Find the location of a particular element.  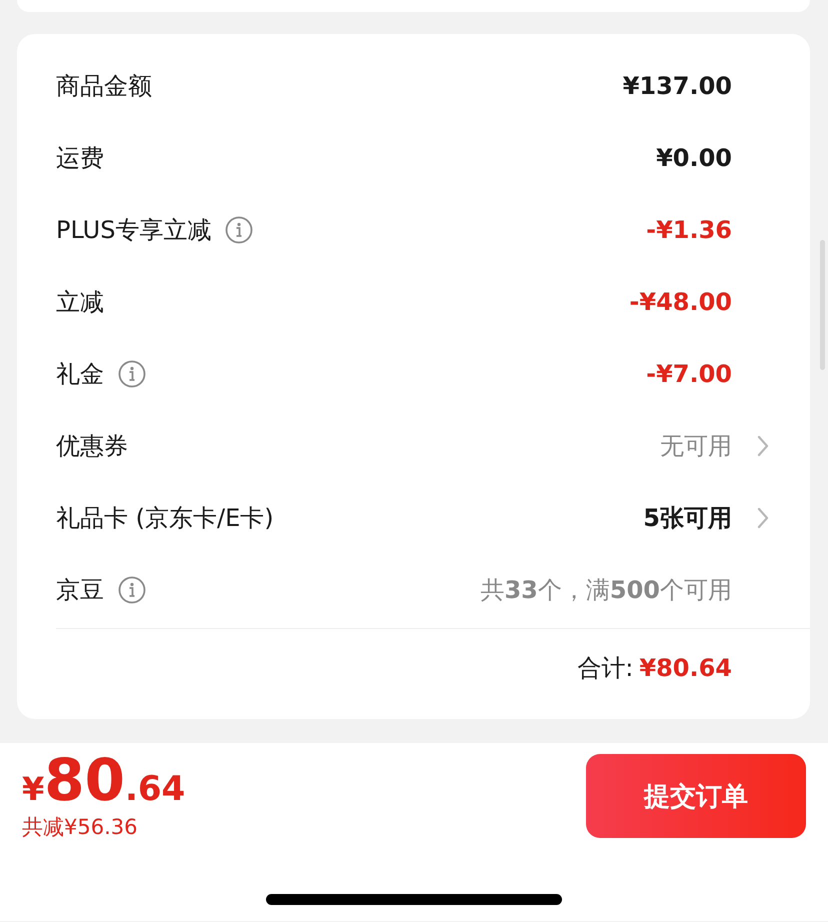

row-label: 商品金额 is located at coordinates (104, 86).